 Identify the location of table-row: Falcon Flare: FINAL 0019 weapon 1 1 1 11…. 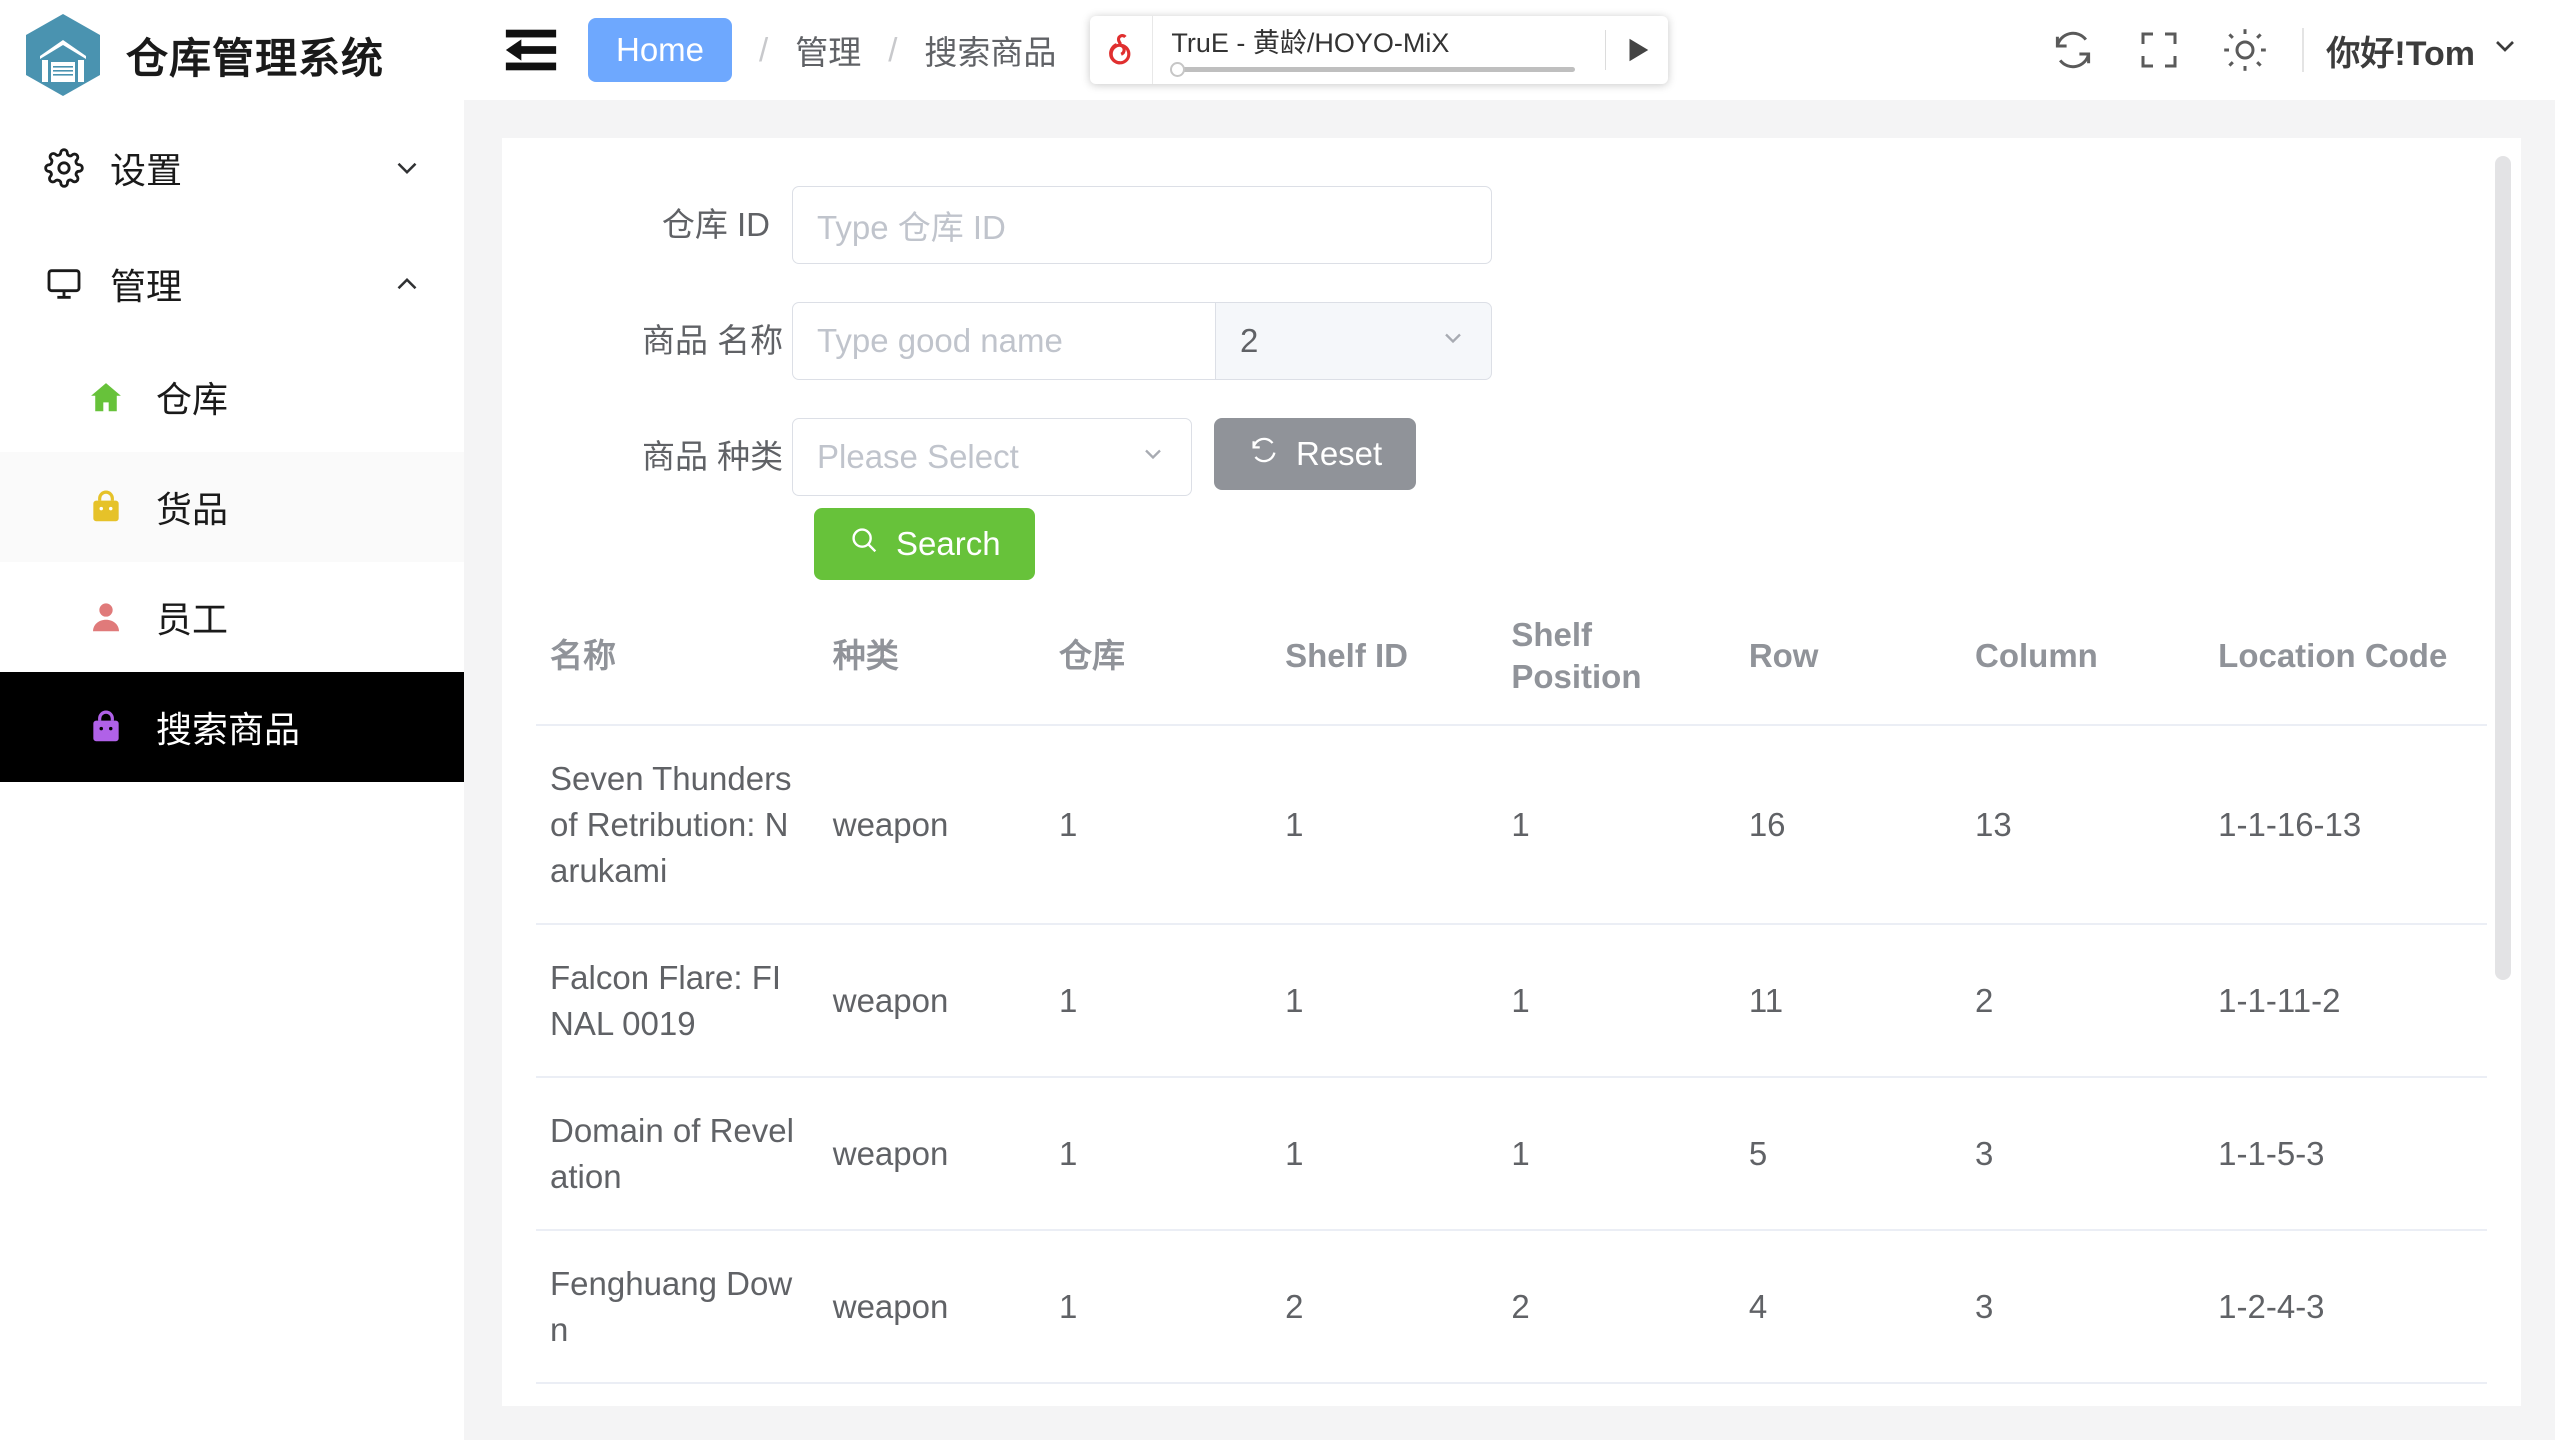
(1511, 1001).